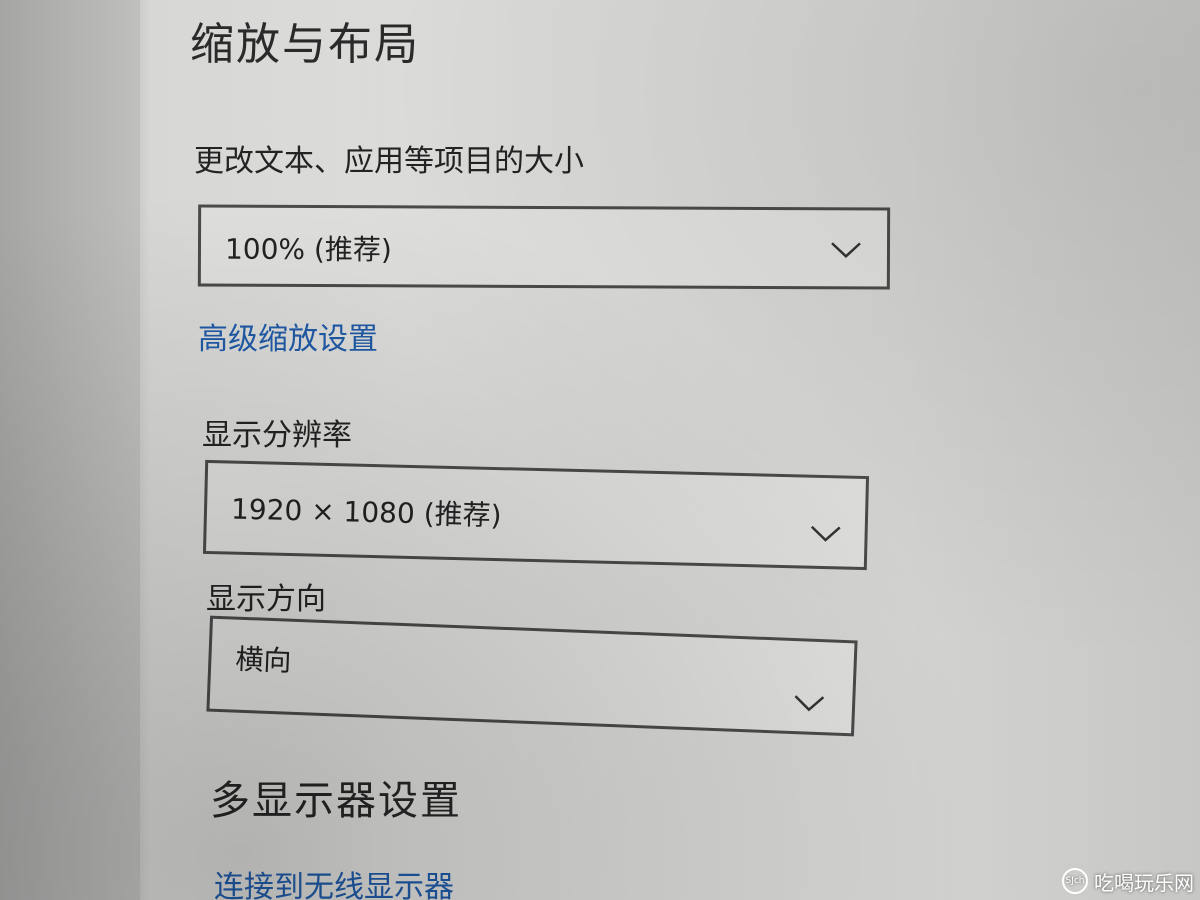 Image resolution: width=1200 pixels, height=900 pixels. What do you see at coordinates (366, 512) in the screenshot?
I see `resolution-dropdown-value: 1920 × 1080 (推荐)` at bounding box center [366, 512].